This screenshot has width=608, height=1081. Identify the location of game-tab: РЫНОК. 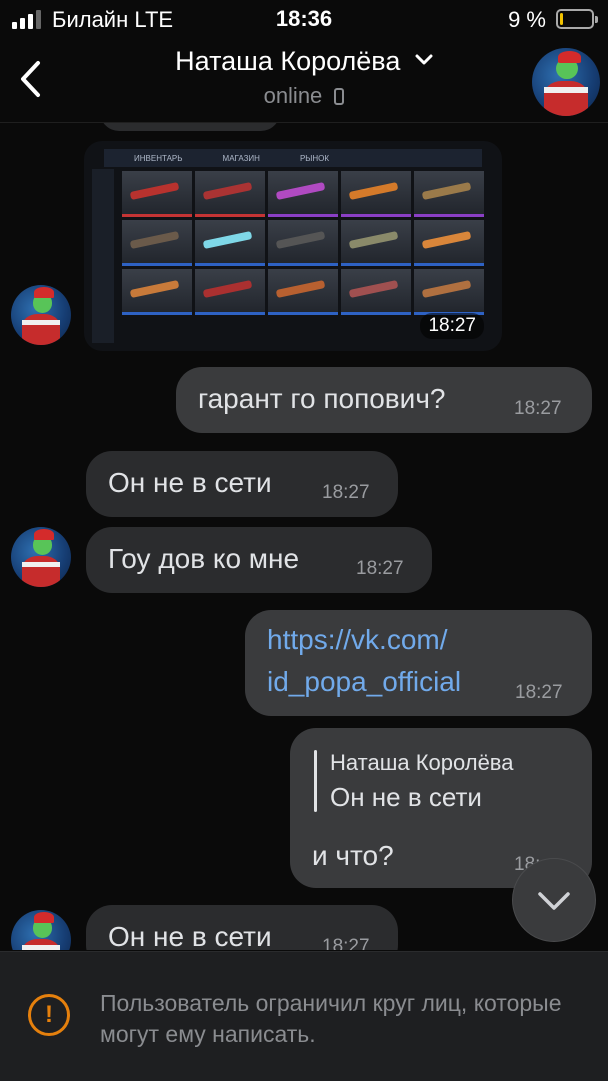
(314, 158).